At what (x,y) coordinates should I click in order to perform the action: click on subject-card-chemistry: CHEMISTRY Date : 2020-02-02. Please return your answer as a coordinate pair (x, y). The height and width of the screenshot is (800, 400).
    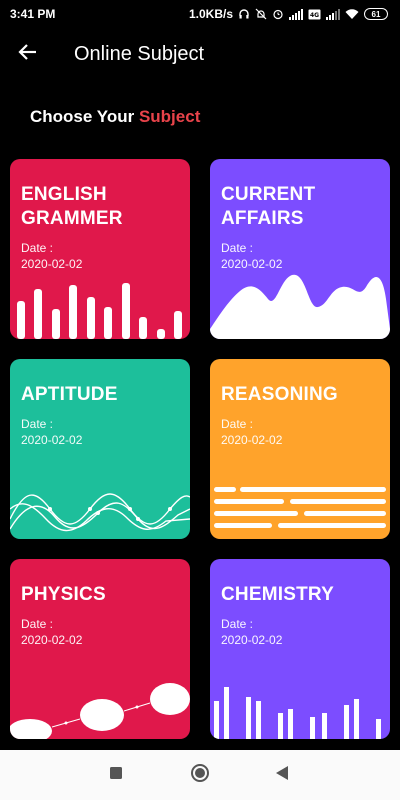
    Looking at the image, I should click on (300, 649).